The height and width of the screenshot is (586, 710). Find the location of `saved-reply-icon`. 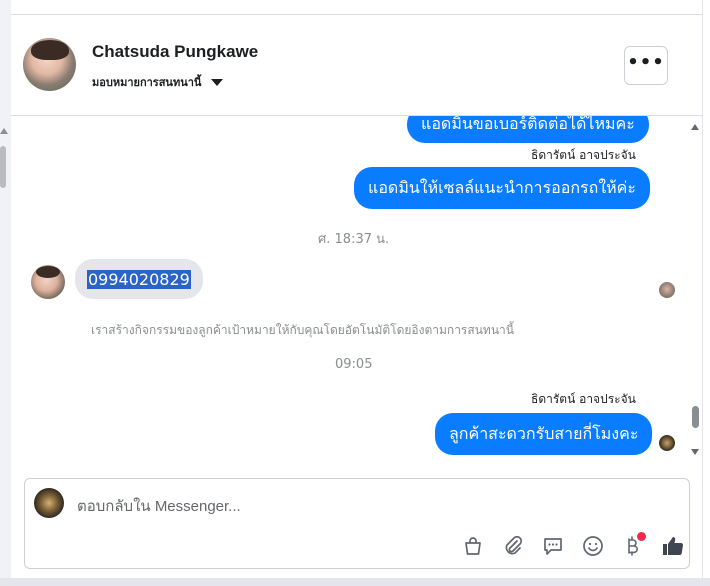

saved-reply-icon is located at coordinates (553, 546).